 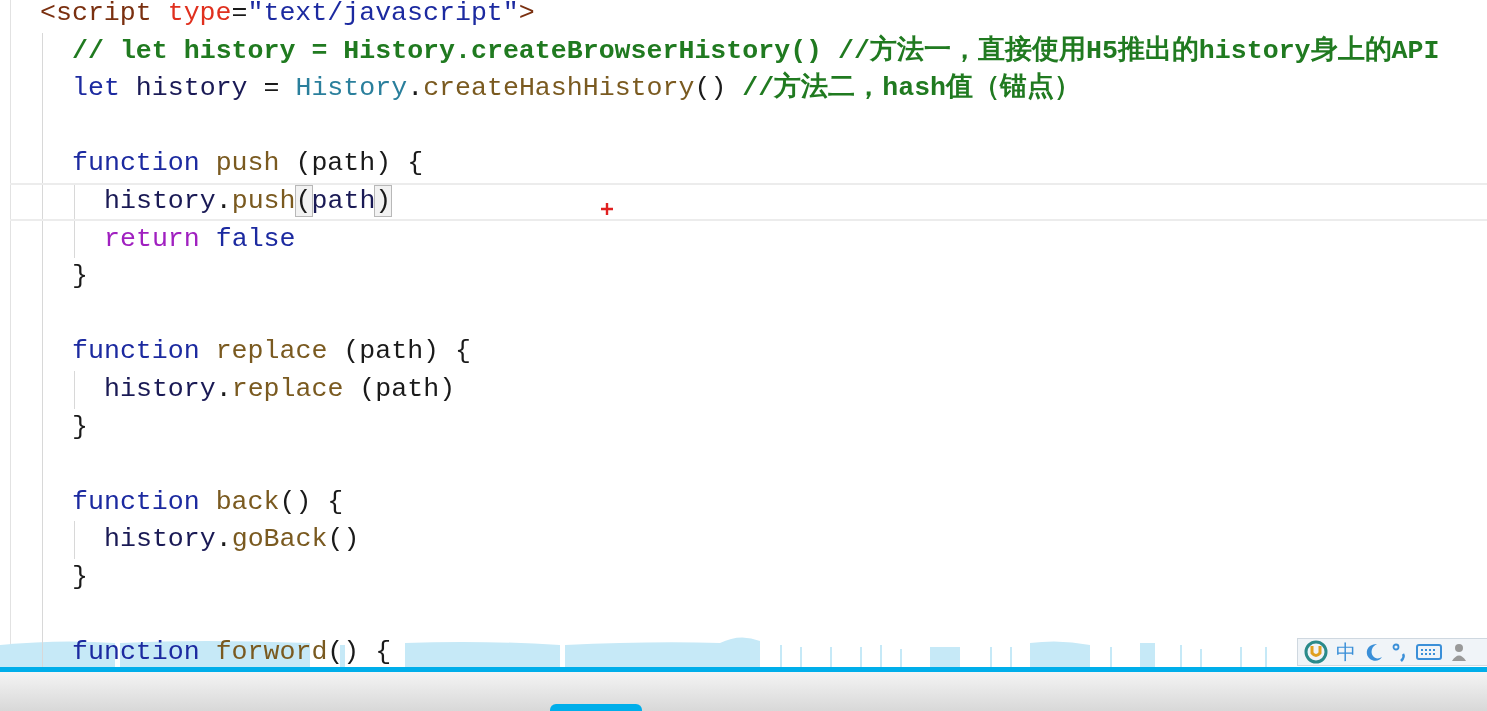 I want to click on code-class: History, so click(x=351, y=88).